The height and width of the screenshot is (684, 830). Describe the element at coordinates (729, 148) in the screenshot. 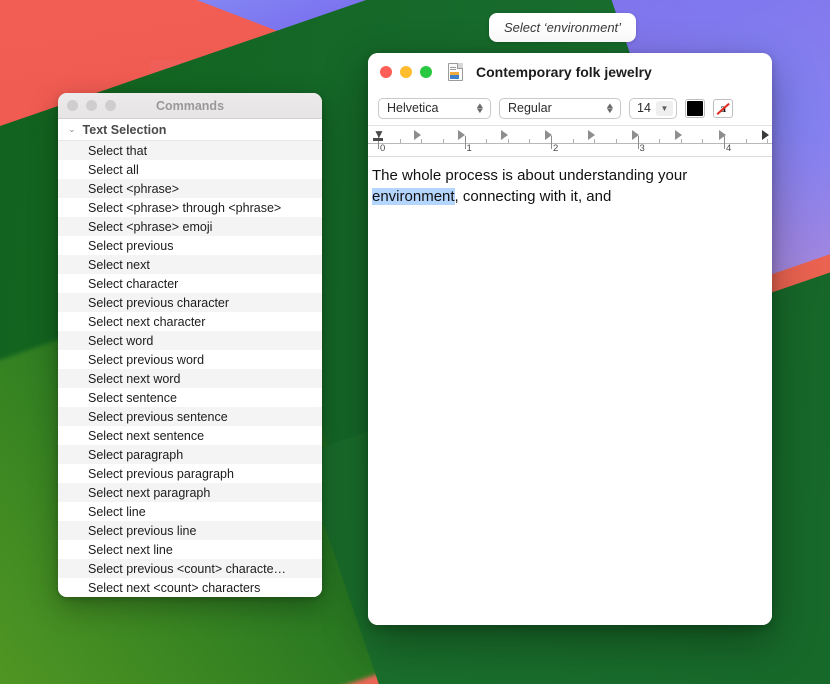

I see `ruler-number-label: 4` at that location.